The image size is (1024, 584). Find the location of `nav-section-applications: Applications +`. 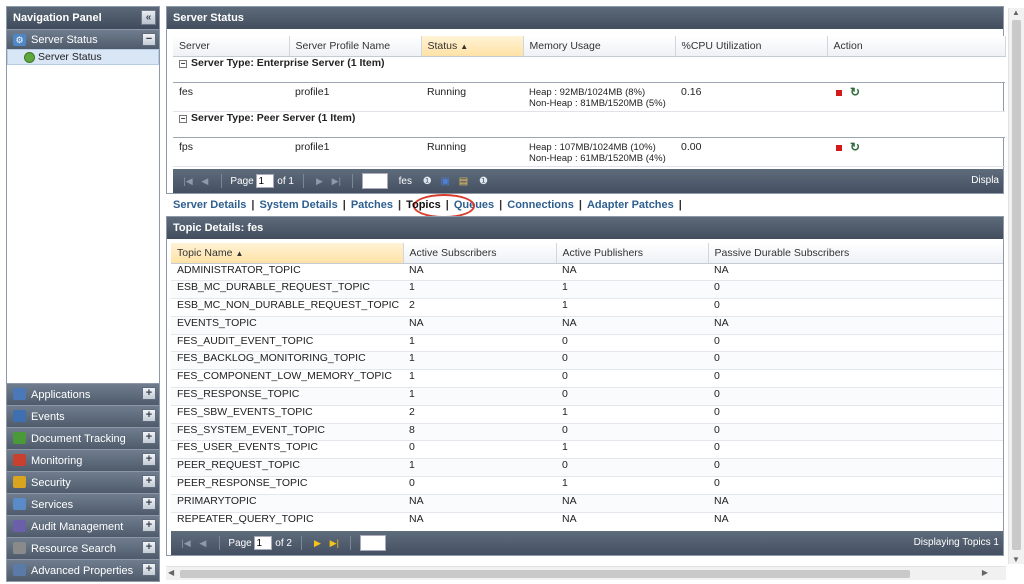

nav-section-applications: Applications + is located at coordinates (83, 394).